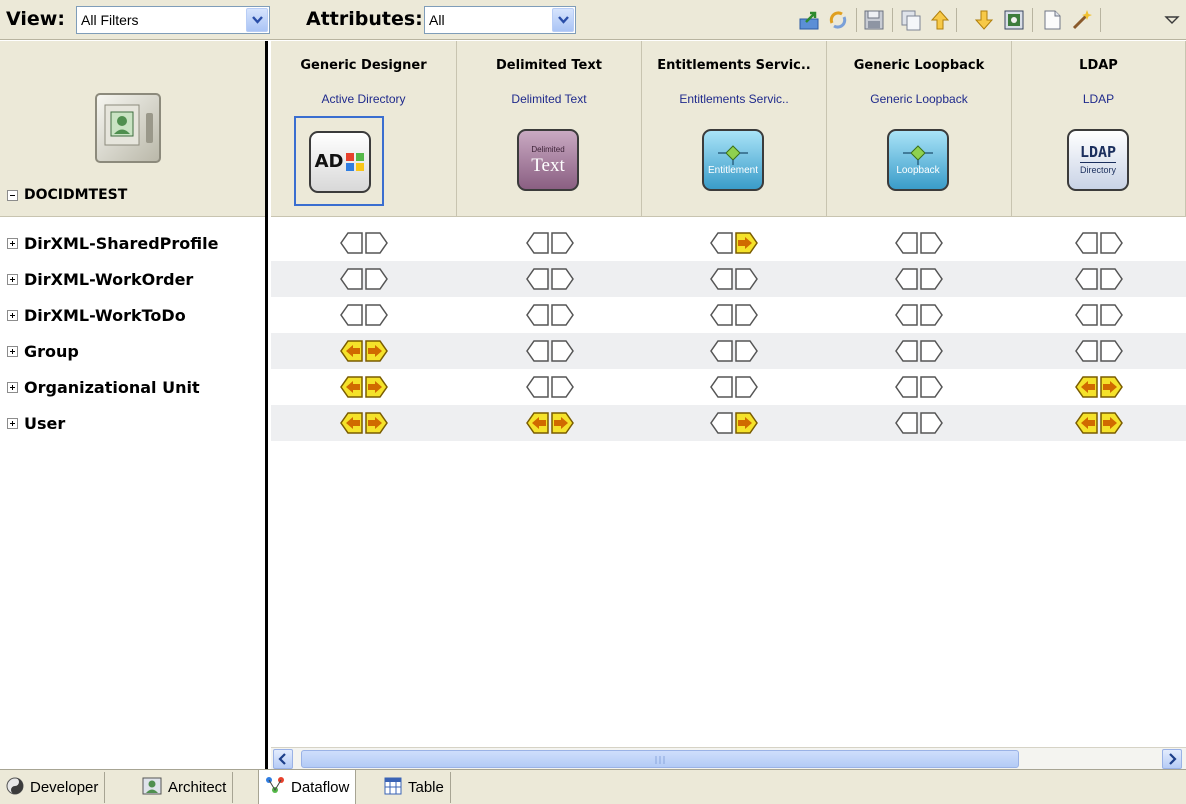 Image resolution: width=1186 pixels, height=804 pixels. Describe the element at coordinates (1098, 153) in the screenshot. I see `icon-caption: LDAP` at that location.